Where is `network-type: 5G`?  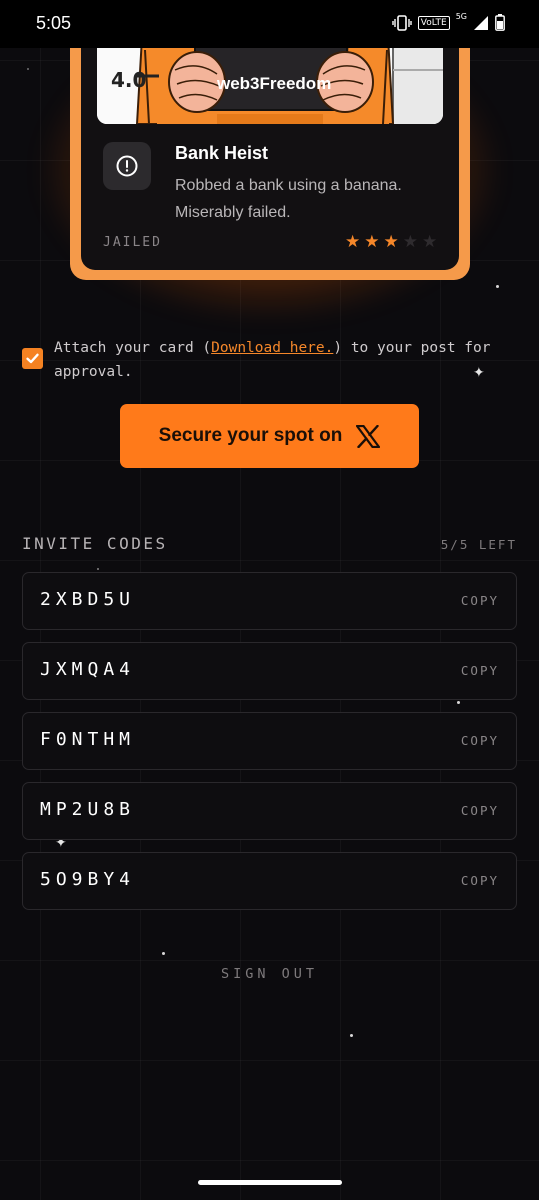
network-type: 5G is located at coordinates (461, 16).